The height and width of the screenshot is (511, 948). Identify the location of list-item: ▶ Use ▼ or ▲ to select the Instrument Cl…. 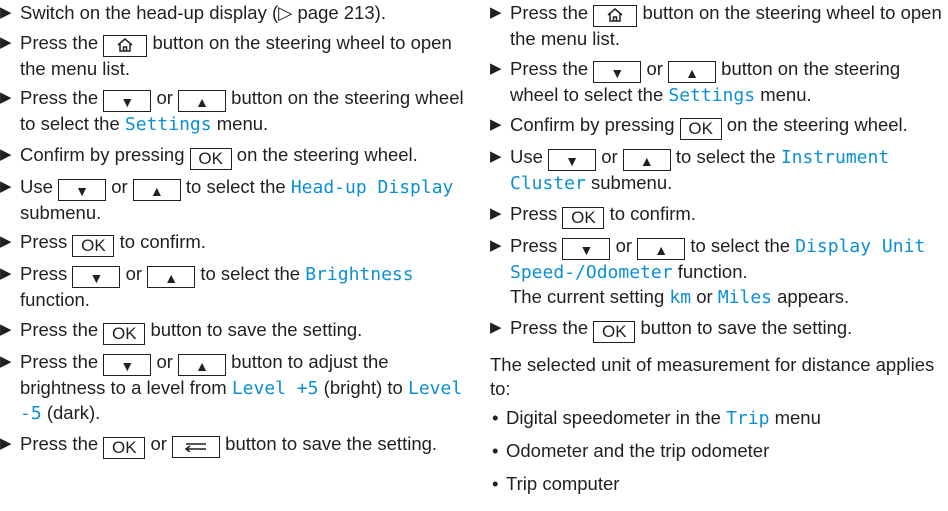
(690, 170).